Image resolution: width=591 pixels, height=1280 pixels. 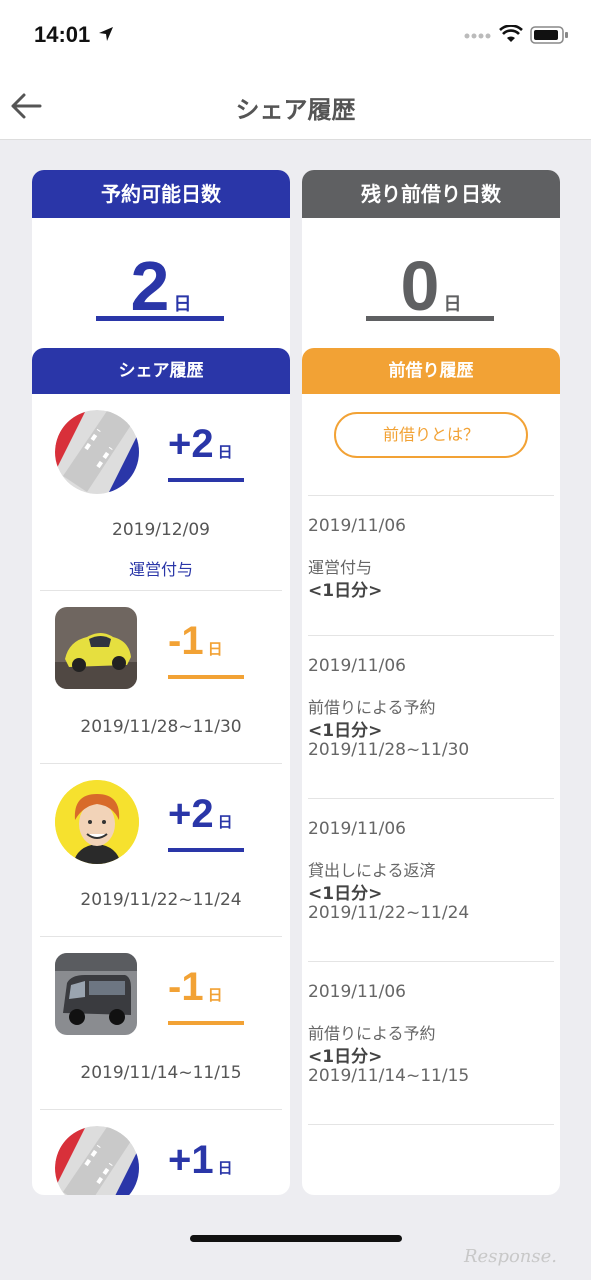 What do you see at coordinates (161, 194) in the screenshot?
I see `available-days-header: 予約可能日数` at bounding box center [161, 194].